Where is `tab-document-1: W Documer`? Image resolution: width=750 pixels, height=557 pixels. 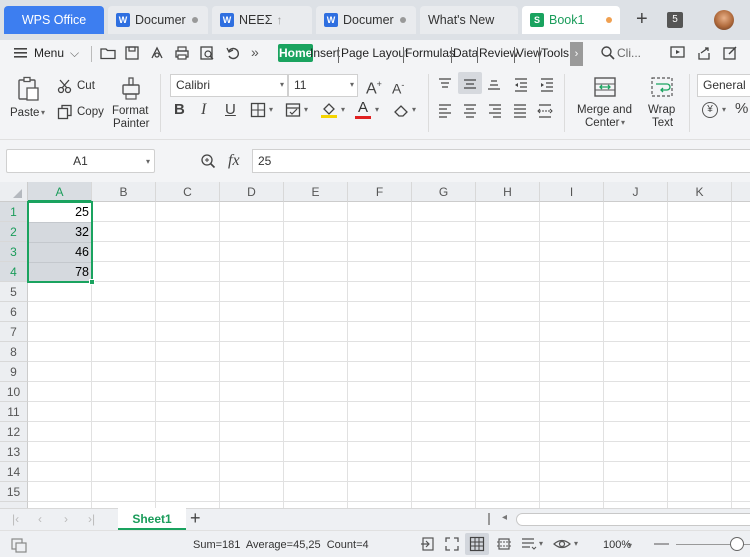 tab-document-1: W Documer is located at coordinates (158, 20).